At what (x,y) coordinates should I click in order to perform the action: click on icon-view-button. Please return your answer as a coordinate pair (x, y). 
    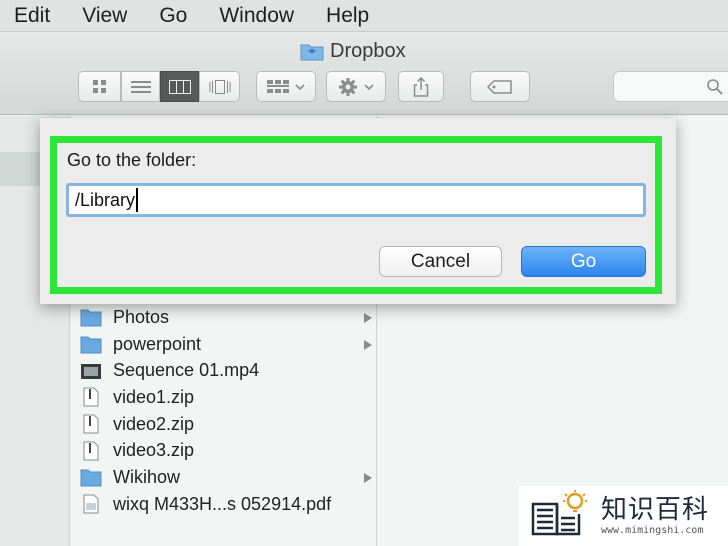
    Looking at the image, I should click on (99, 86).